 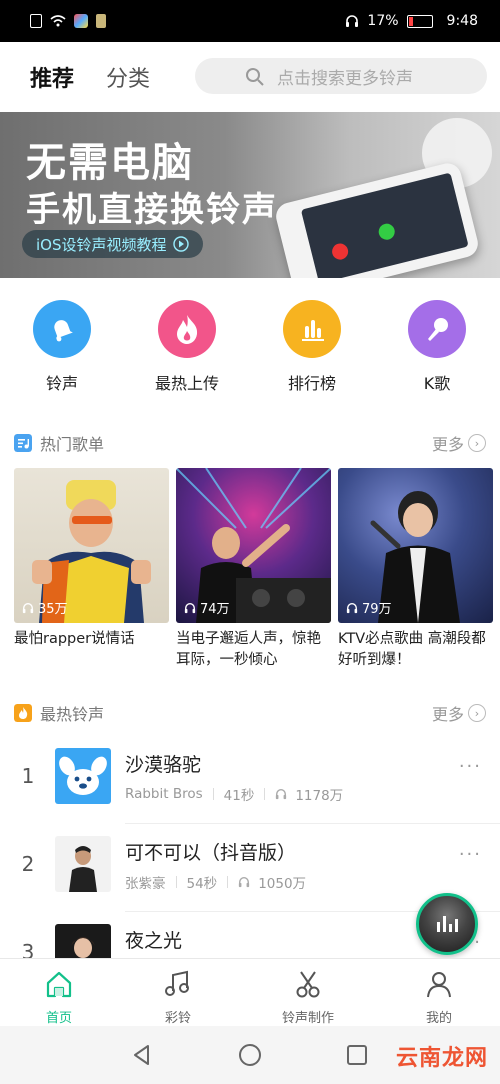 I want to click on quick-entries: 铃声 最热上传 排行榜 K歌, so click(x=250, y=350).